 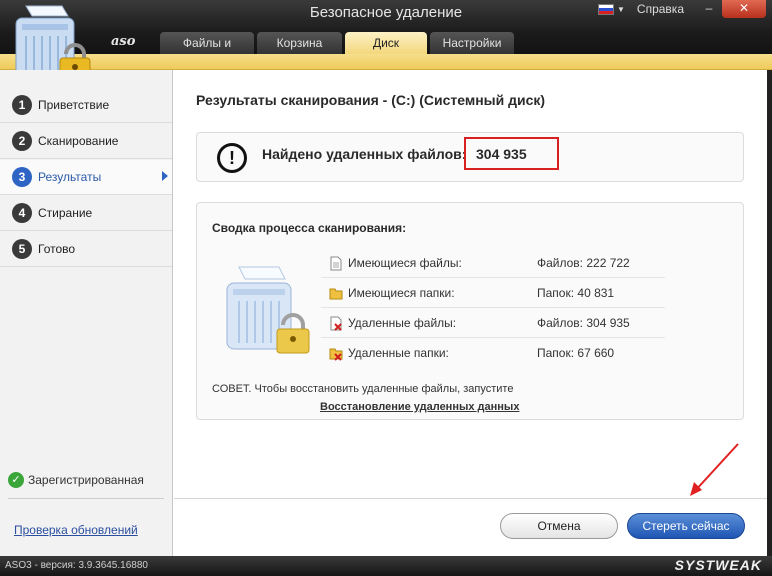 I want to click on exclamation-icon: !, so click(x=232, y=158).